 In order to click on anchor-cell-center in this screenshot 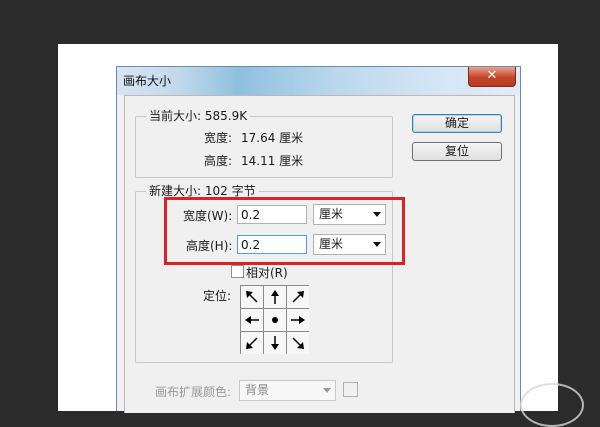, I will do `click(275, 320)`.